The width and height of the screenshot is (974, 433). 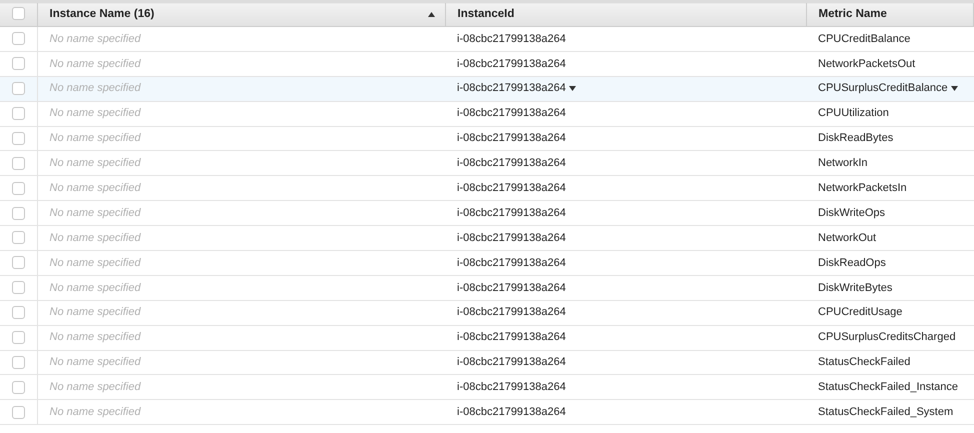 What do you see at coordinates (890, 14) in the screenshot?
I see `column-header: Metric Name` at bounding box center [890, 14].